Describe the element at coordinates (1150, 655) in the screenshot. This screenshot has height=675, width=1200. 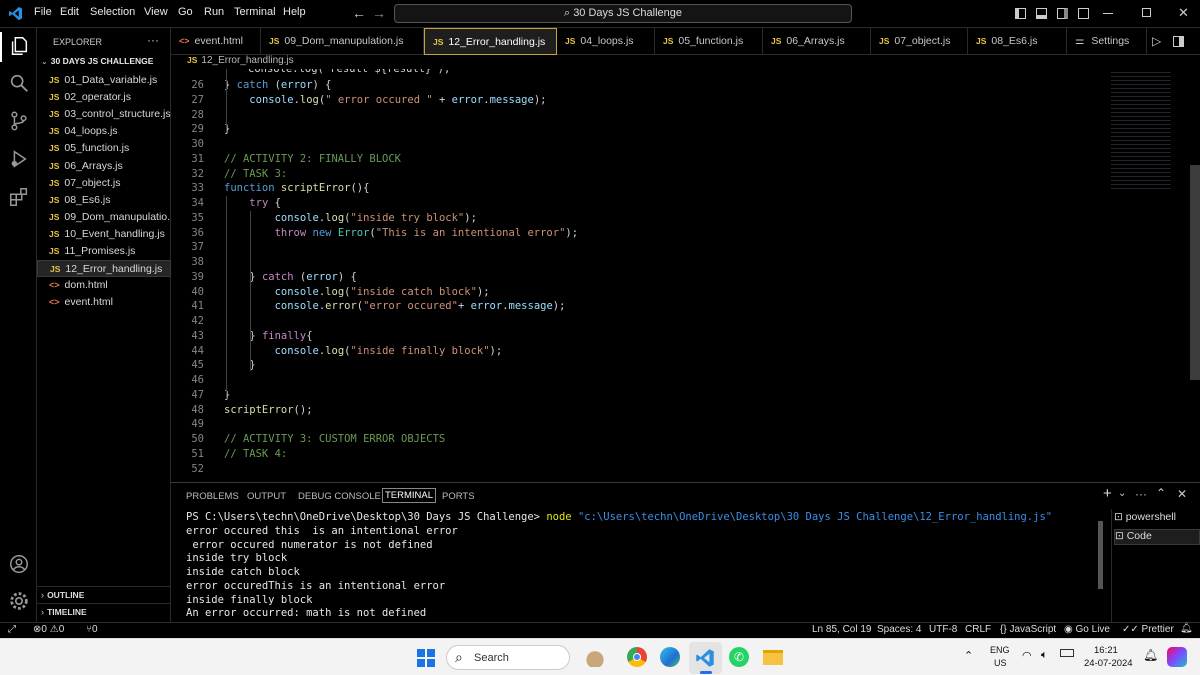
I see `notification-bell-icon: 🔔︎` at that location.